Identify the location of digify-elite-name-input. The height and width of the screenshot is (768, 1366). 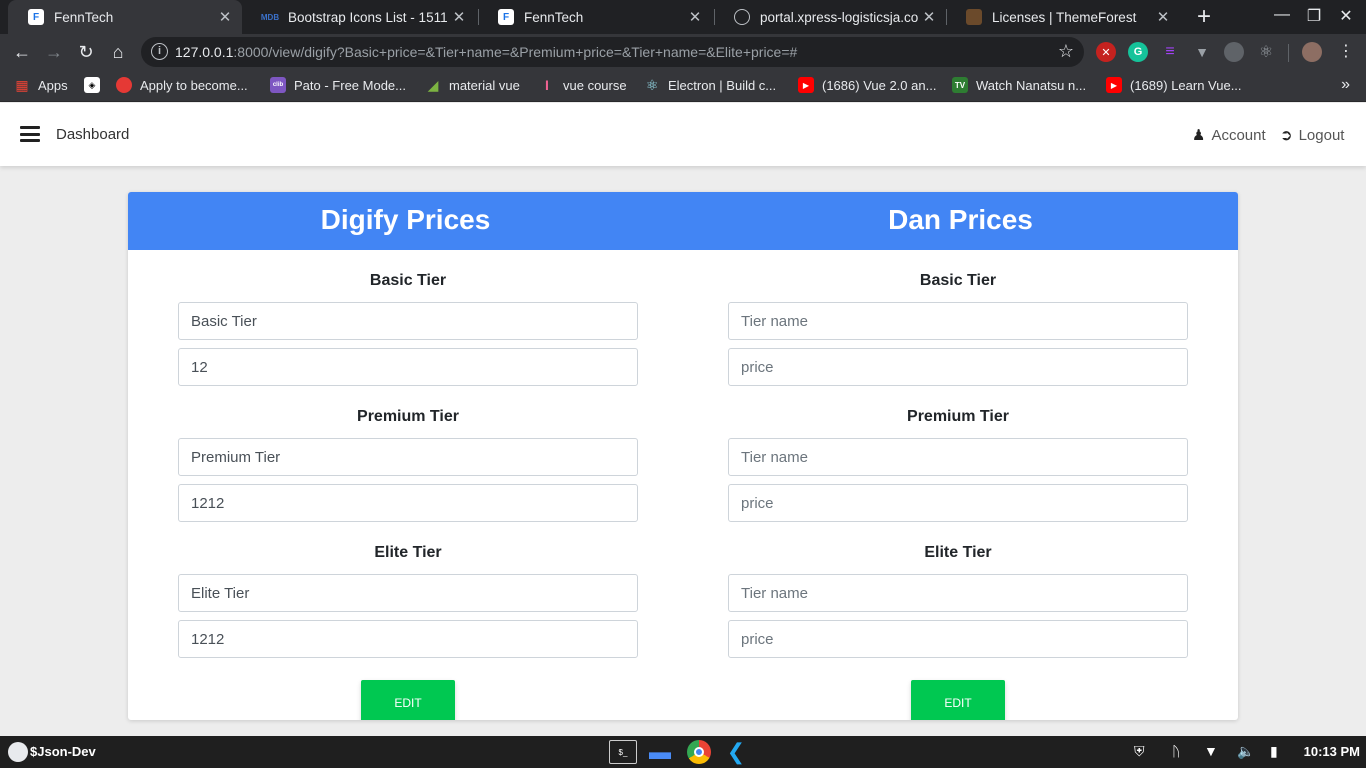
(408, 593).